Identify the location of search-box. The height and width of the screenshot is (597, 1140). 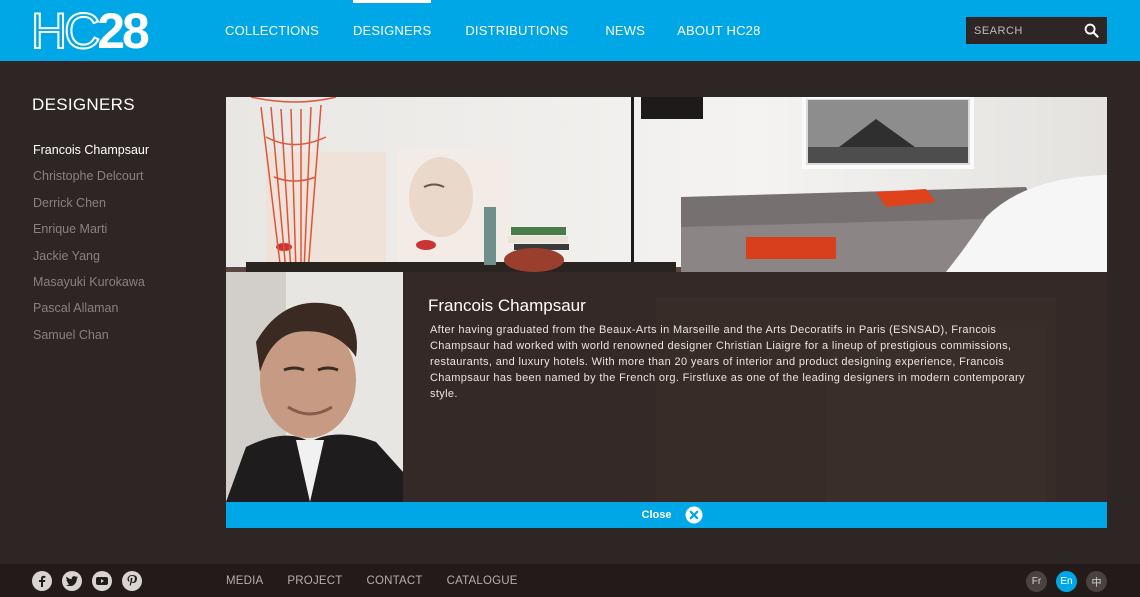
(1036, 30).